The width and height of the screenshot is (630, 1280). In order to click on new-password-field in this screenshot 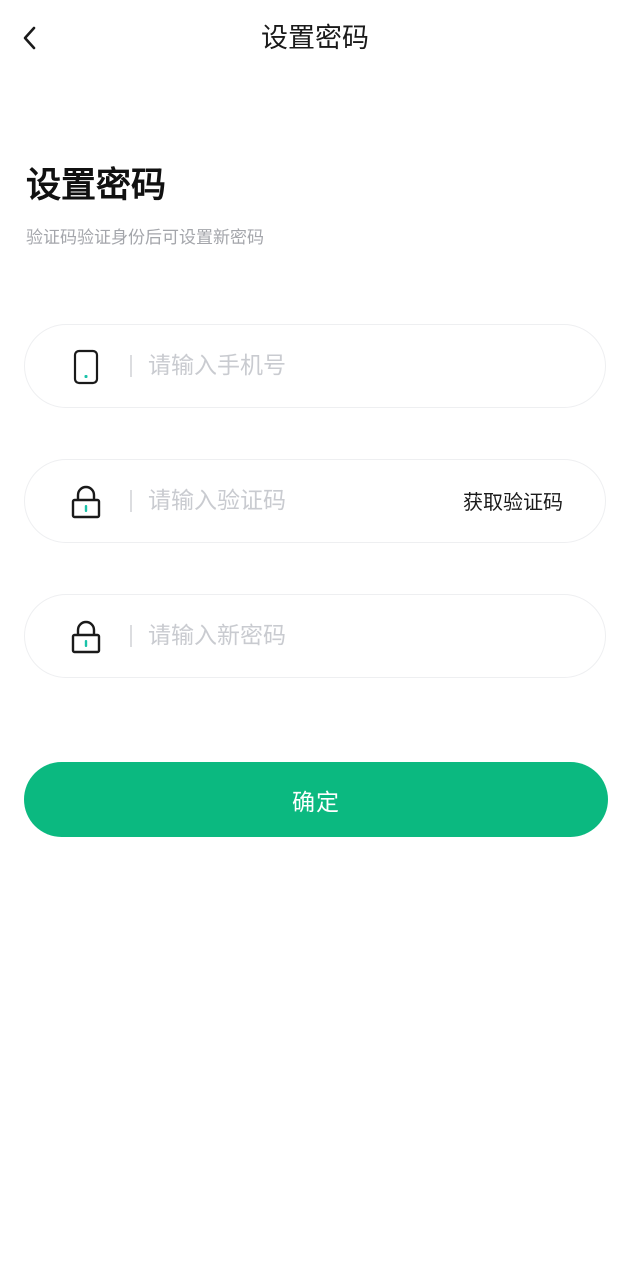, I will do `click(315, 636)`.